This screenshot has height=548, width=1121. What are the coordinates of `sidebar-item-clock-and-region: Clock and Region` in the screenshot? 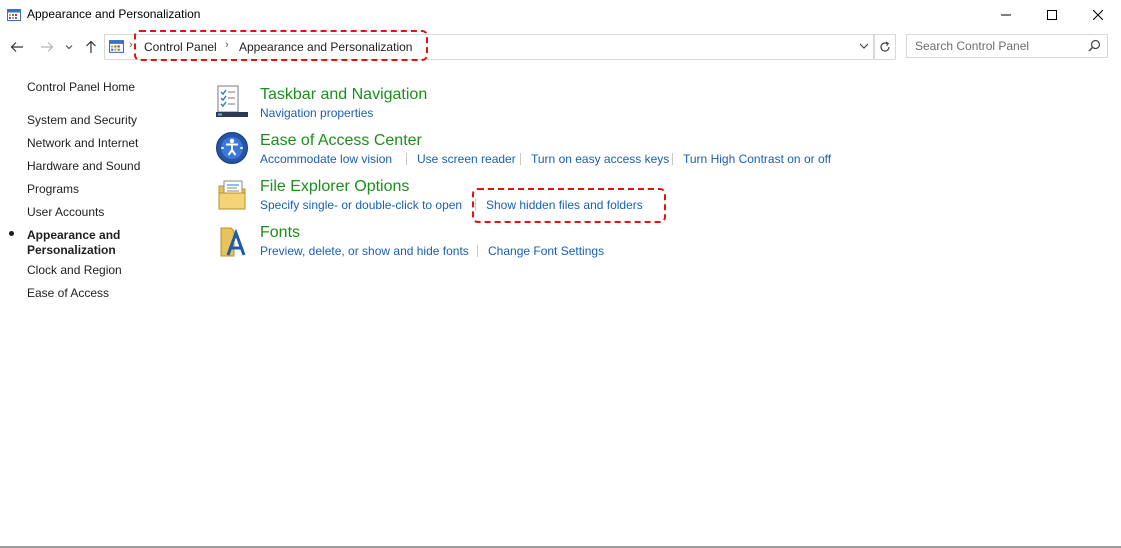 It's located at (74, 270).